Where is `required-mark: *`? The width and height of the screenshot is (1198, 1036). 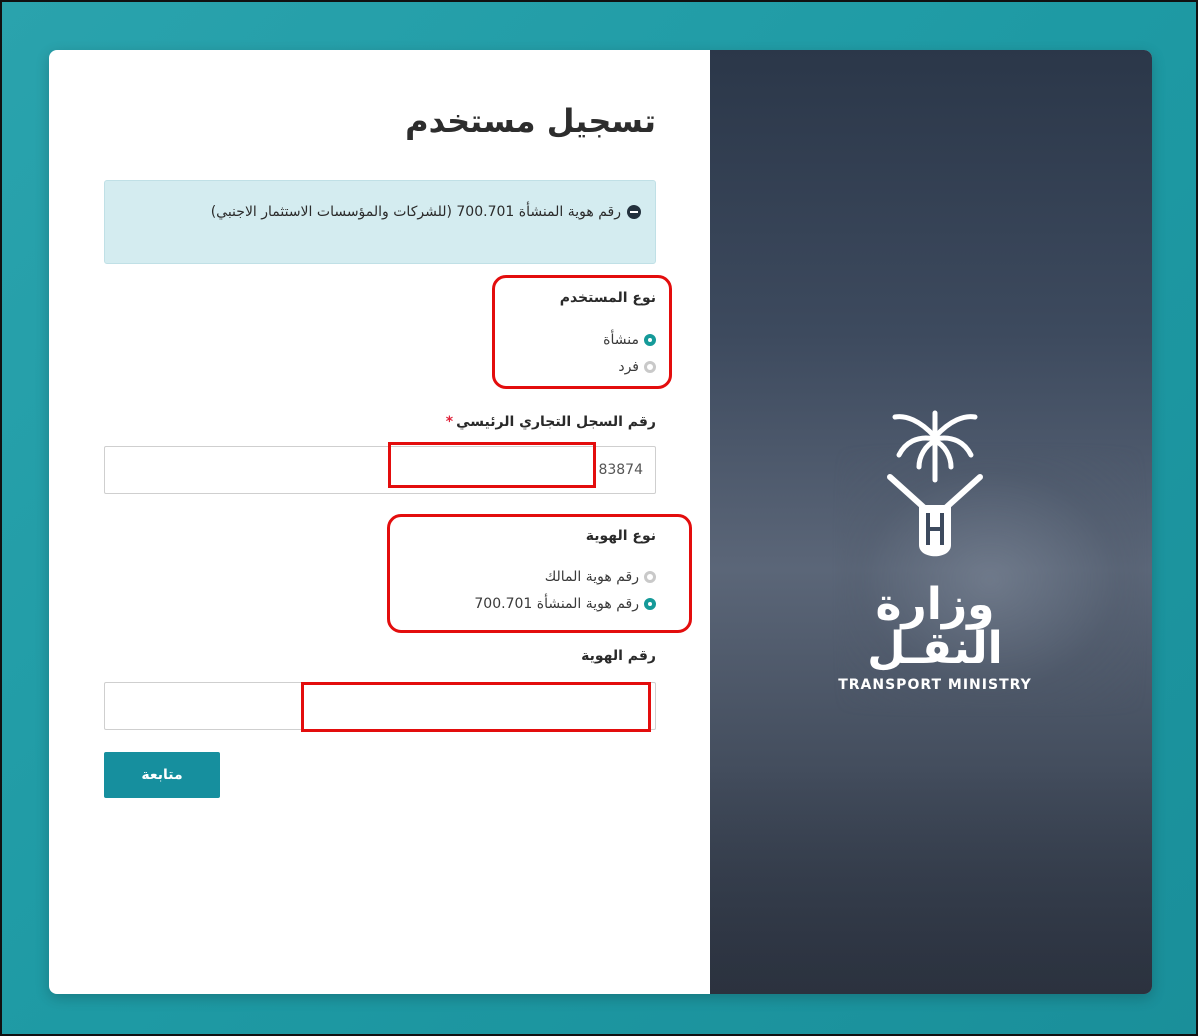 required-mark: * is located at coordinates (449, 422).